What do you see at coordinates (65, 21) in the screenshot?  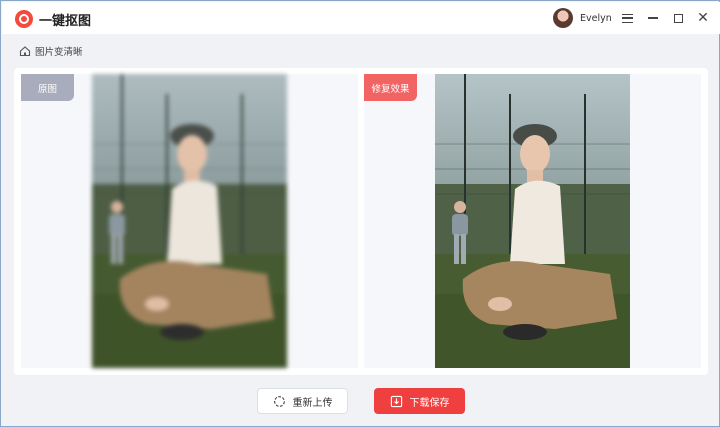 I see `app-title: 一键抠图` at bounding box center [65, 21].